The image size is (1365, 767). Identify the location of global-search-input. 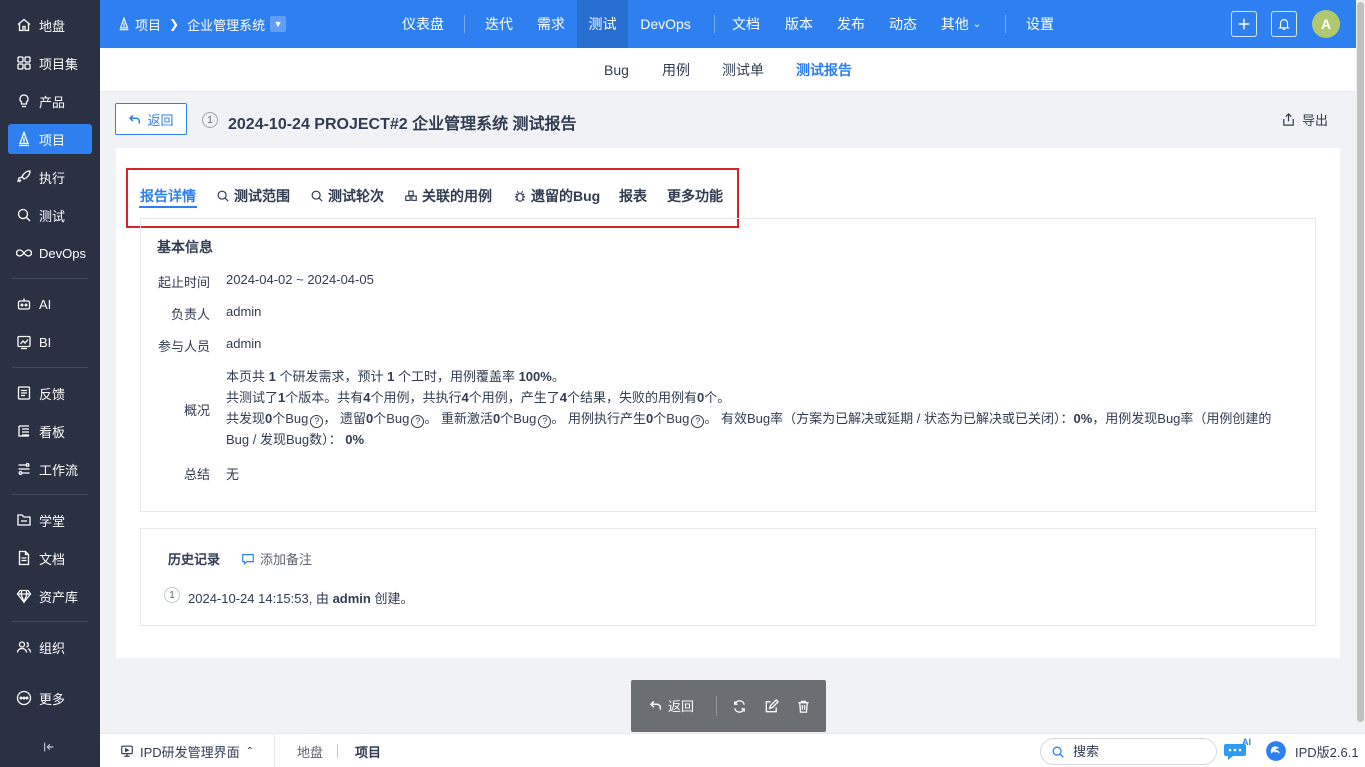
(1138, 751).